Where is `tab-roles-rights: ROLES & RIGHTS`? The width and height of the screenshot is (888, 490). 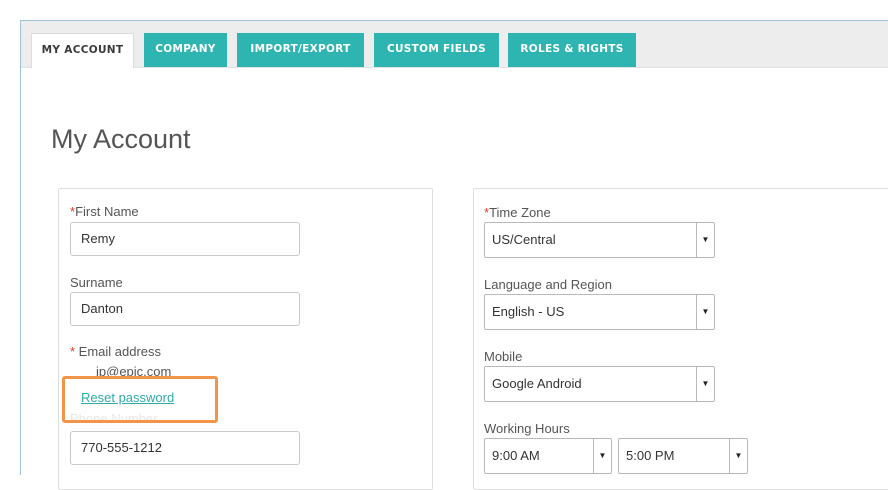 tab-roles-rights: ROLES & RIGHTS is located at coordinates (572, 50).